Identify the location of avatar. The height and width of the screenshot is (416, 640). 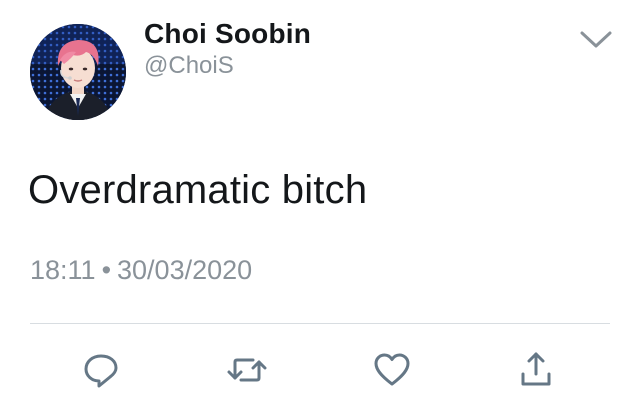
(78, 72).